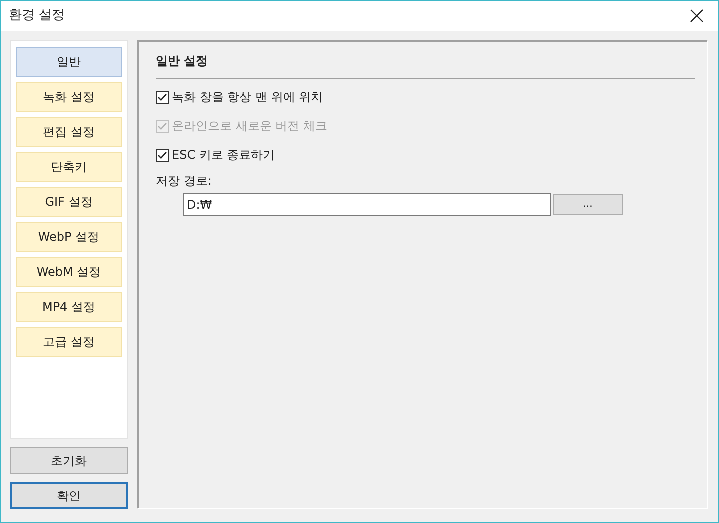 The image size is (719, 523). Describe the element at coordinates (37, 16) in the screenshot. I see `window-title: 환경 설정` at that location.